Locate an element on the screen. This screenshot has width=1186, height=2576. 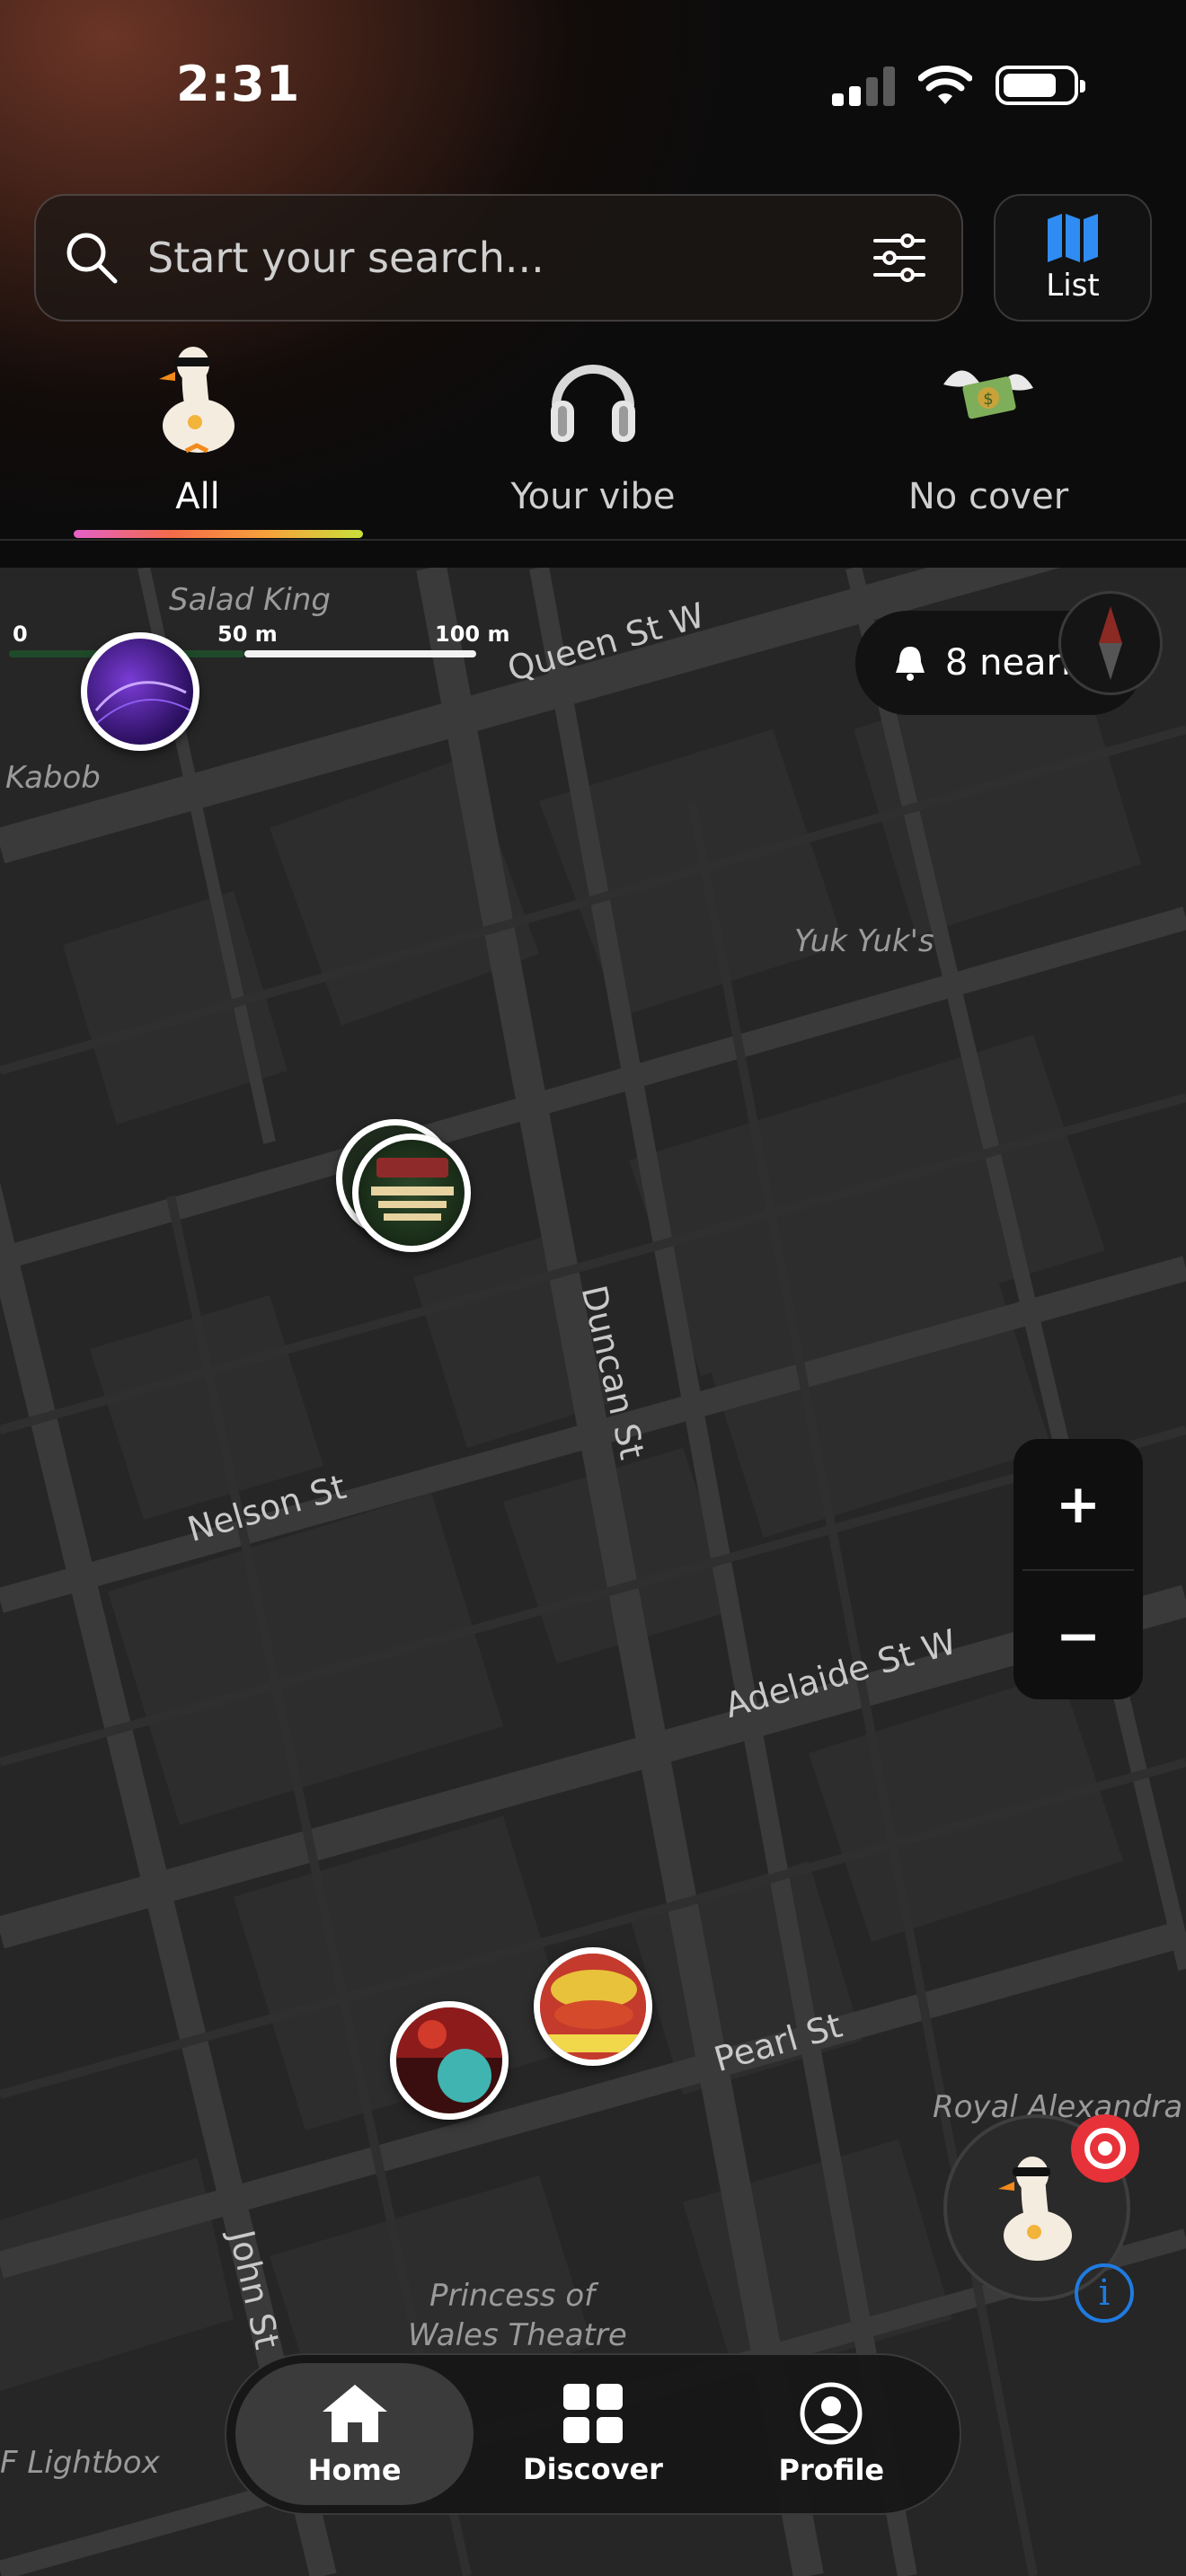
tab-your-vibe-label: Your vibe is located at coordinates (593, 496).